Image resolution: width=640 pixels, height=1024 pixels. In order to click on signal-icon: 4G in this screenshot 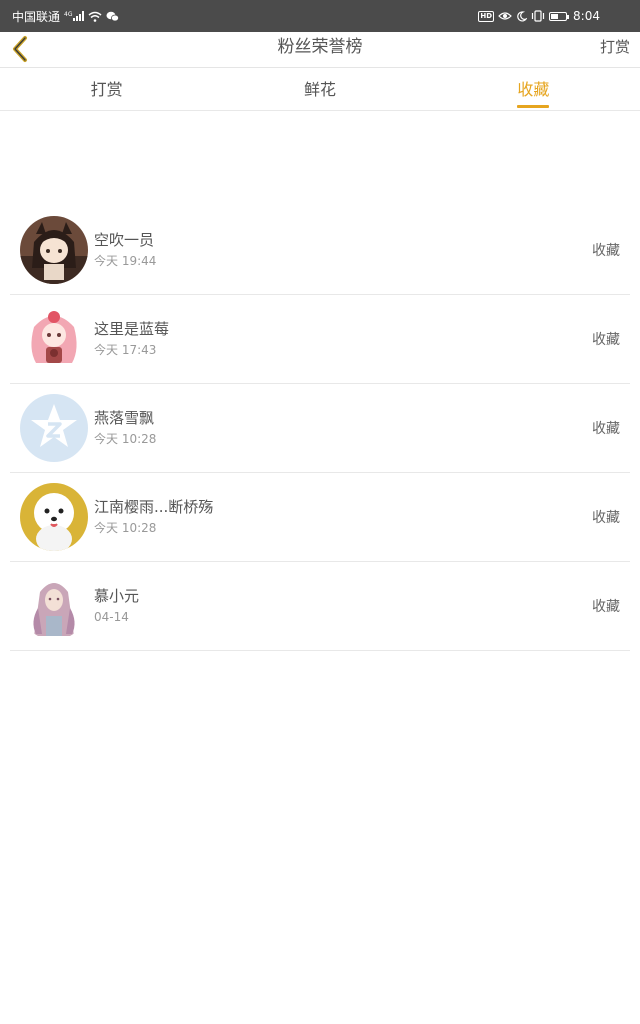, I will do `click(74, 16)`.